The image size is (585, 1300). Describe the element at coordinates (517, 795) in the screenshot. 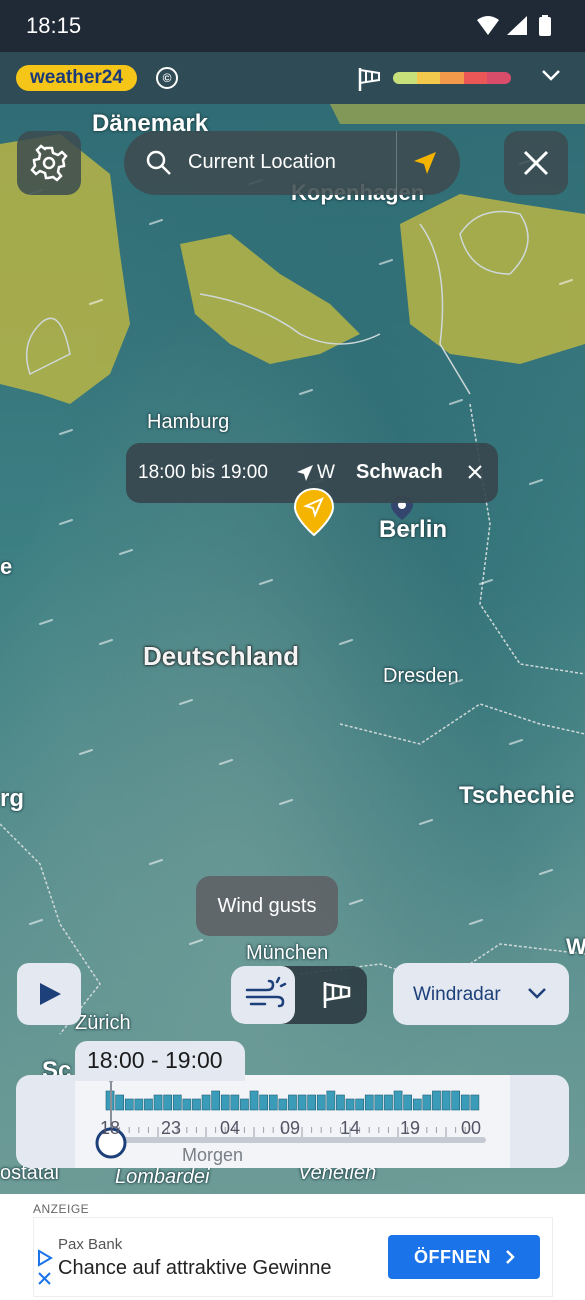

I see `map-label-tschechien: Tschechie` at that location.